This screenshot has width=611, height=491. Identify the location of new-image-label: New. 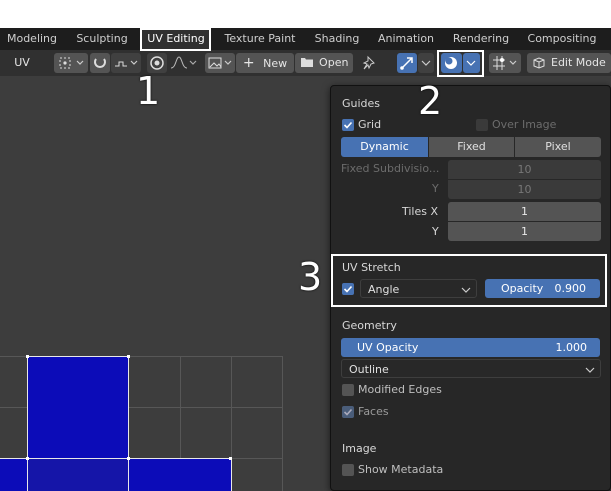
(275, 63).